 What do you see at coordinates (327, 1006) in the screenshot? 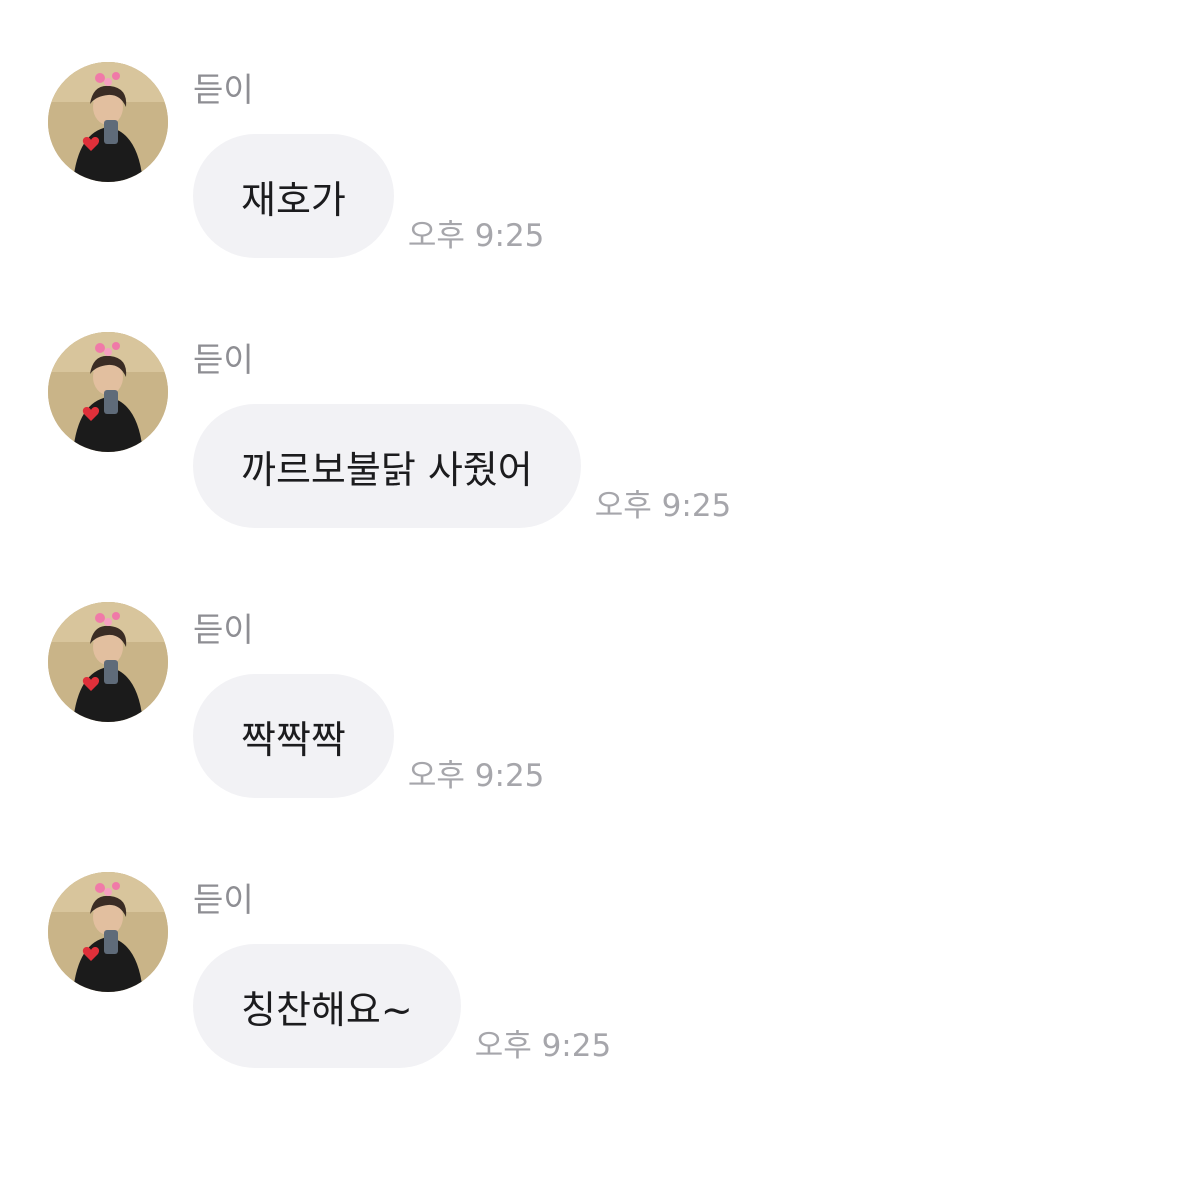
I see `message-bubble: 칭찬해요~` at bounding box center [327, 1006].